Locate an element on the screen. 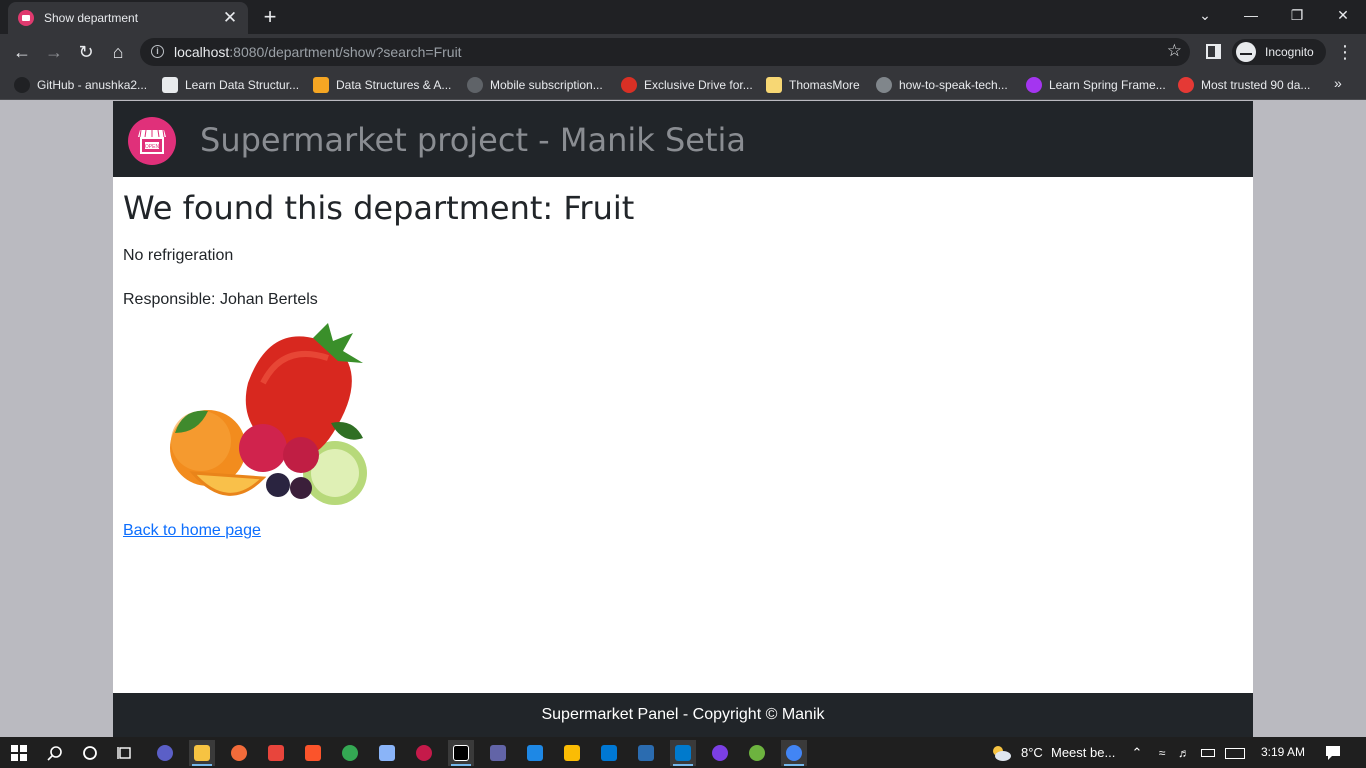 The width and height of the screenshot is (1366, 768). file-explorer-icon is located at coordinates (202, 753).